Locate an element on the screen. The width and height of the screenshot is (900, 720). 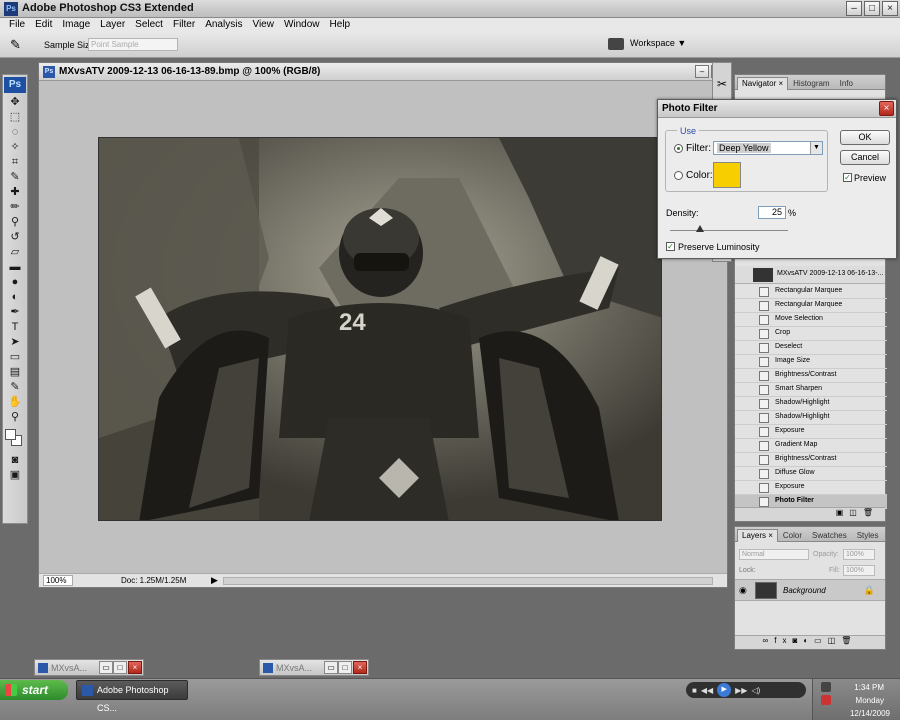
eraser-tool-icon: ▱ is located at coordinates (15, 252).